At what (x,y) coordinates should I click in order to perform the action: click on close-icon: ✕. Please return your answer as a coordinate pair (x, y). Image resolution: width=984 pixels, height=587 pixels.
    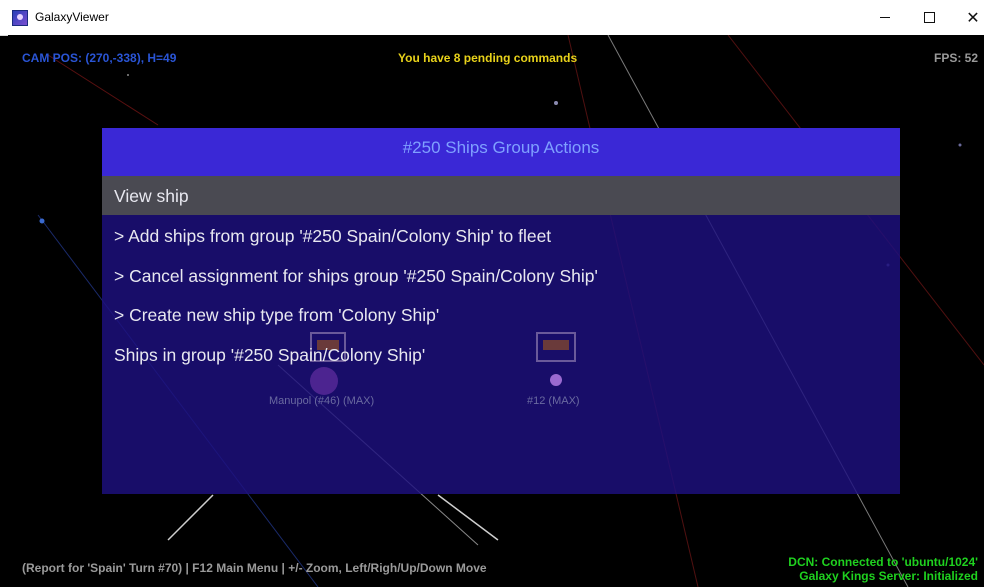
    Looking at the image, I should click on (973, 18).